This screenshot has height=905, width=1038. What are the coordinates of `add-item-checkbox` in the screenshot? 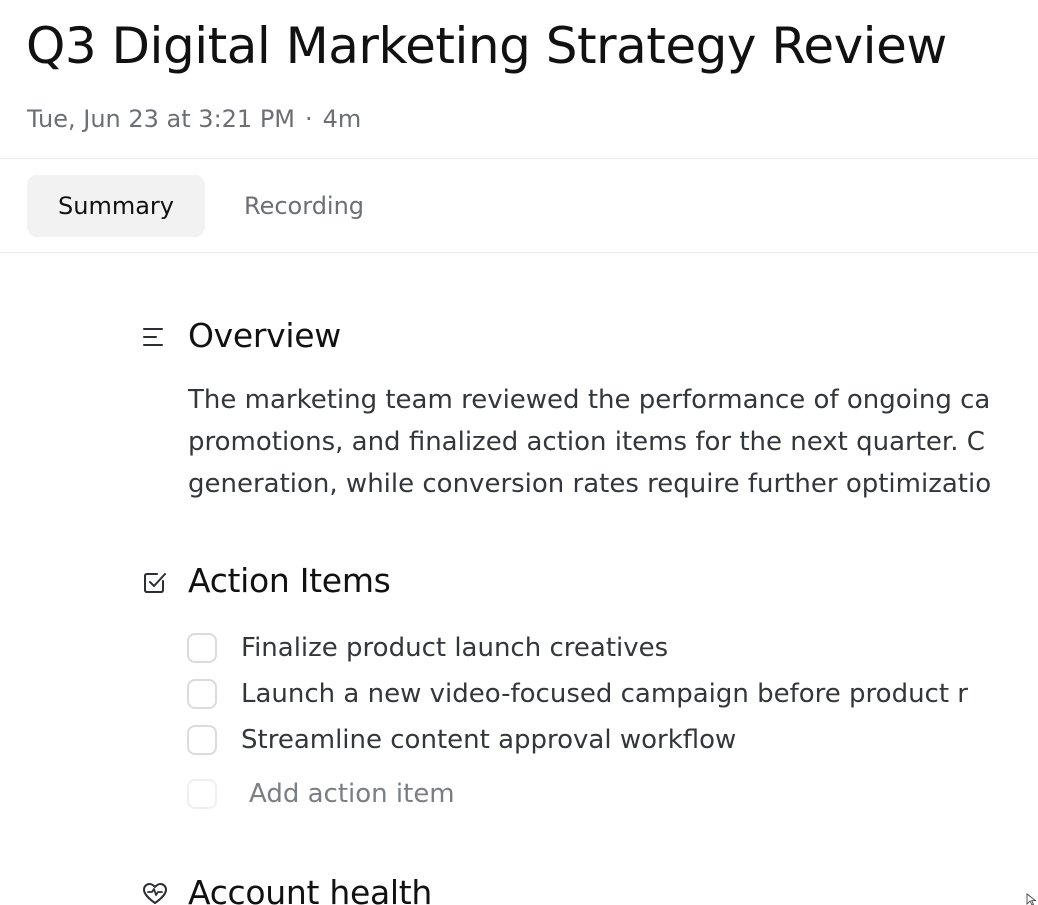 It's located at (202, 794).